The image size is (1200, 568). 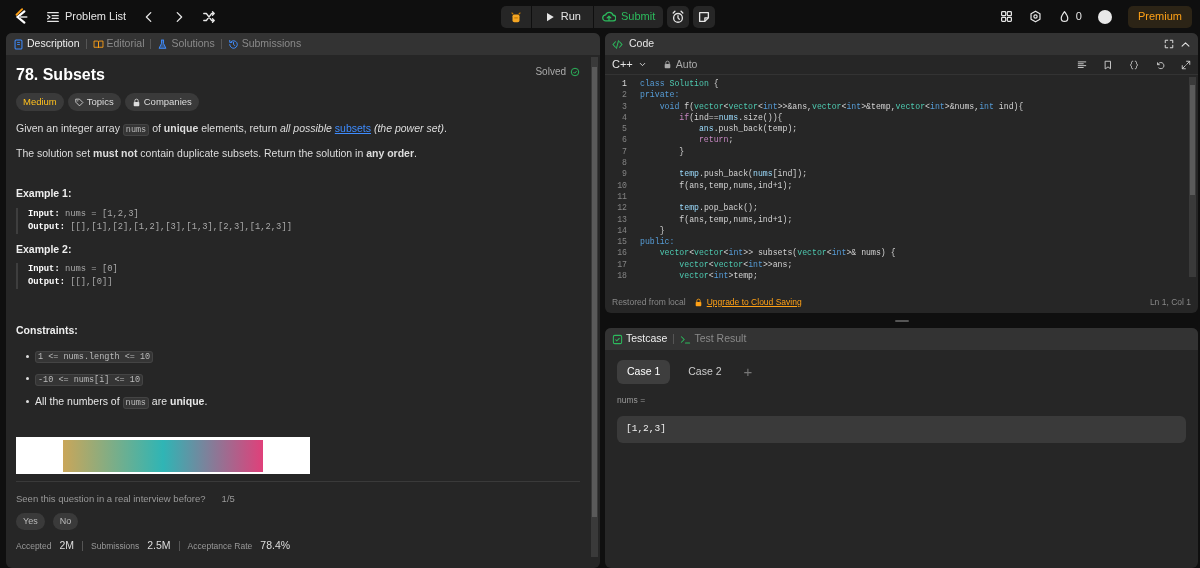 I want to click on panel-tab: Submissions, so click(x=264, y=44).